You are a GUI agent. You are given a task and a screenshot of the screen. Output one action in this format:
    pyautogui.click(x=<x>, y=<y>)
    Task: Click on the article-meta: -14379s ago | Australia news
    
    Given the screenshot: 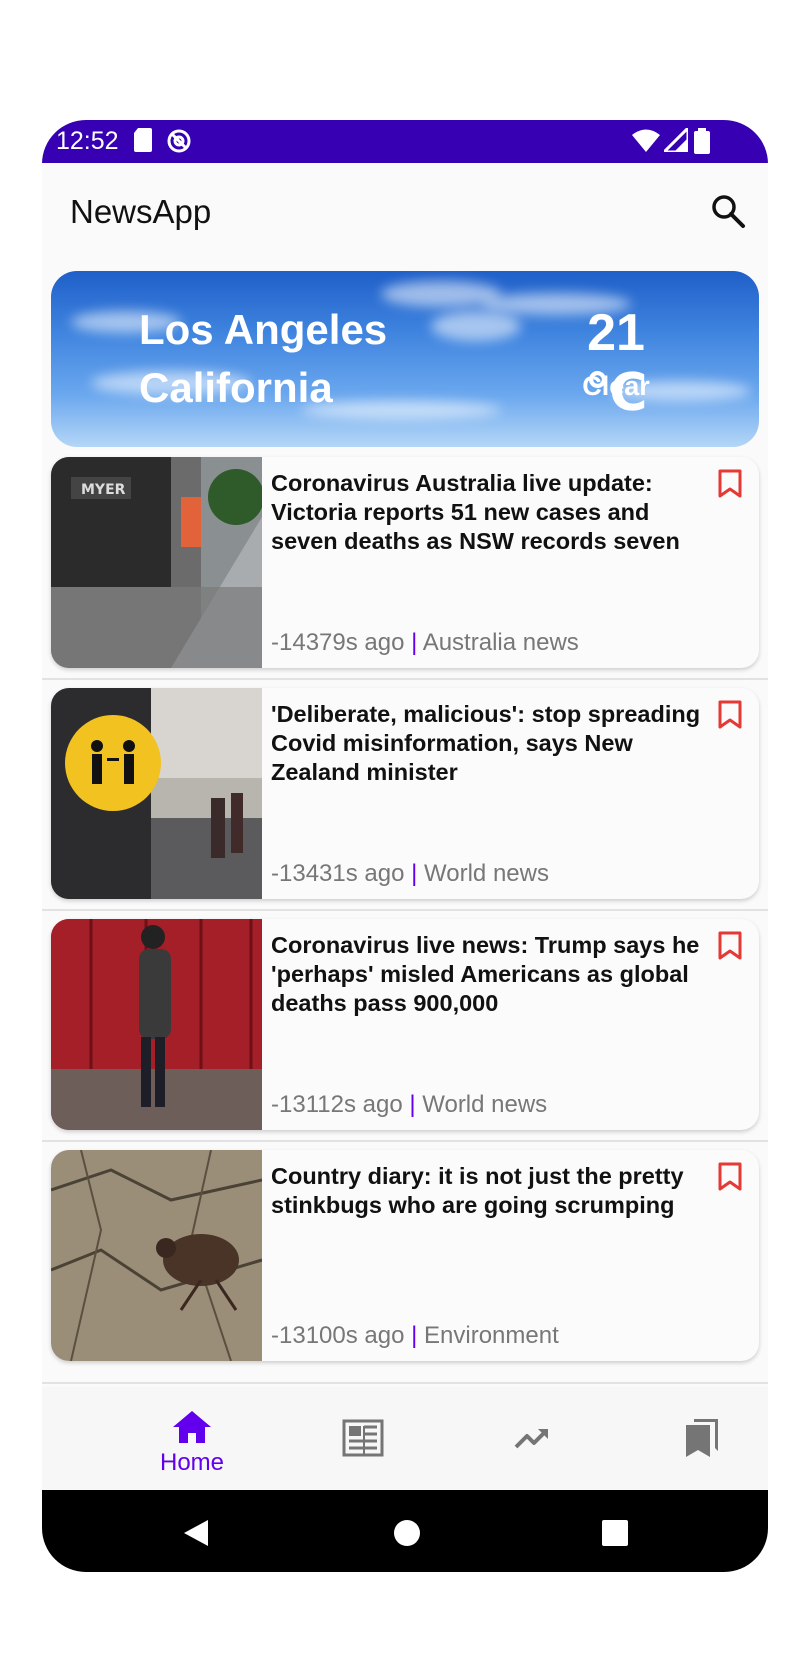 What is the action you would take?
    pyautogui.click(x=425, y=643)
    